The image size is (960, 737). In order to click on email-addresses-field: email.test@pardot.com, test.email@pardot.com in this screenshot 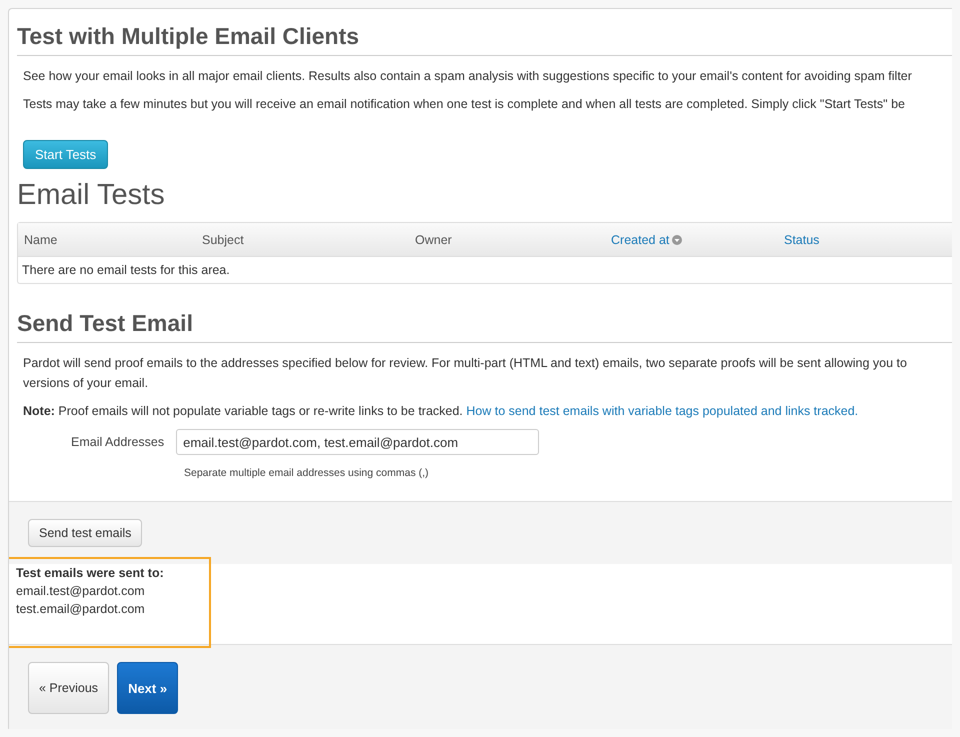, I will do `click(358, 442)`.